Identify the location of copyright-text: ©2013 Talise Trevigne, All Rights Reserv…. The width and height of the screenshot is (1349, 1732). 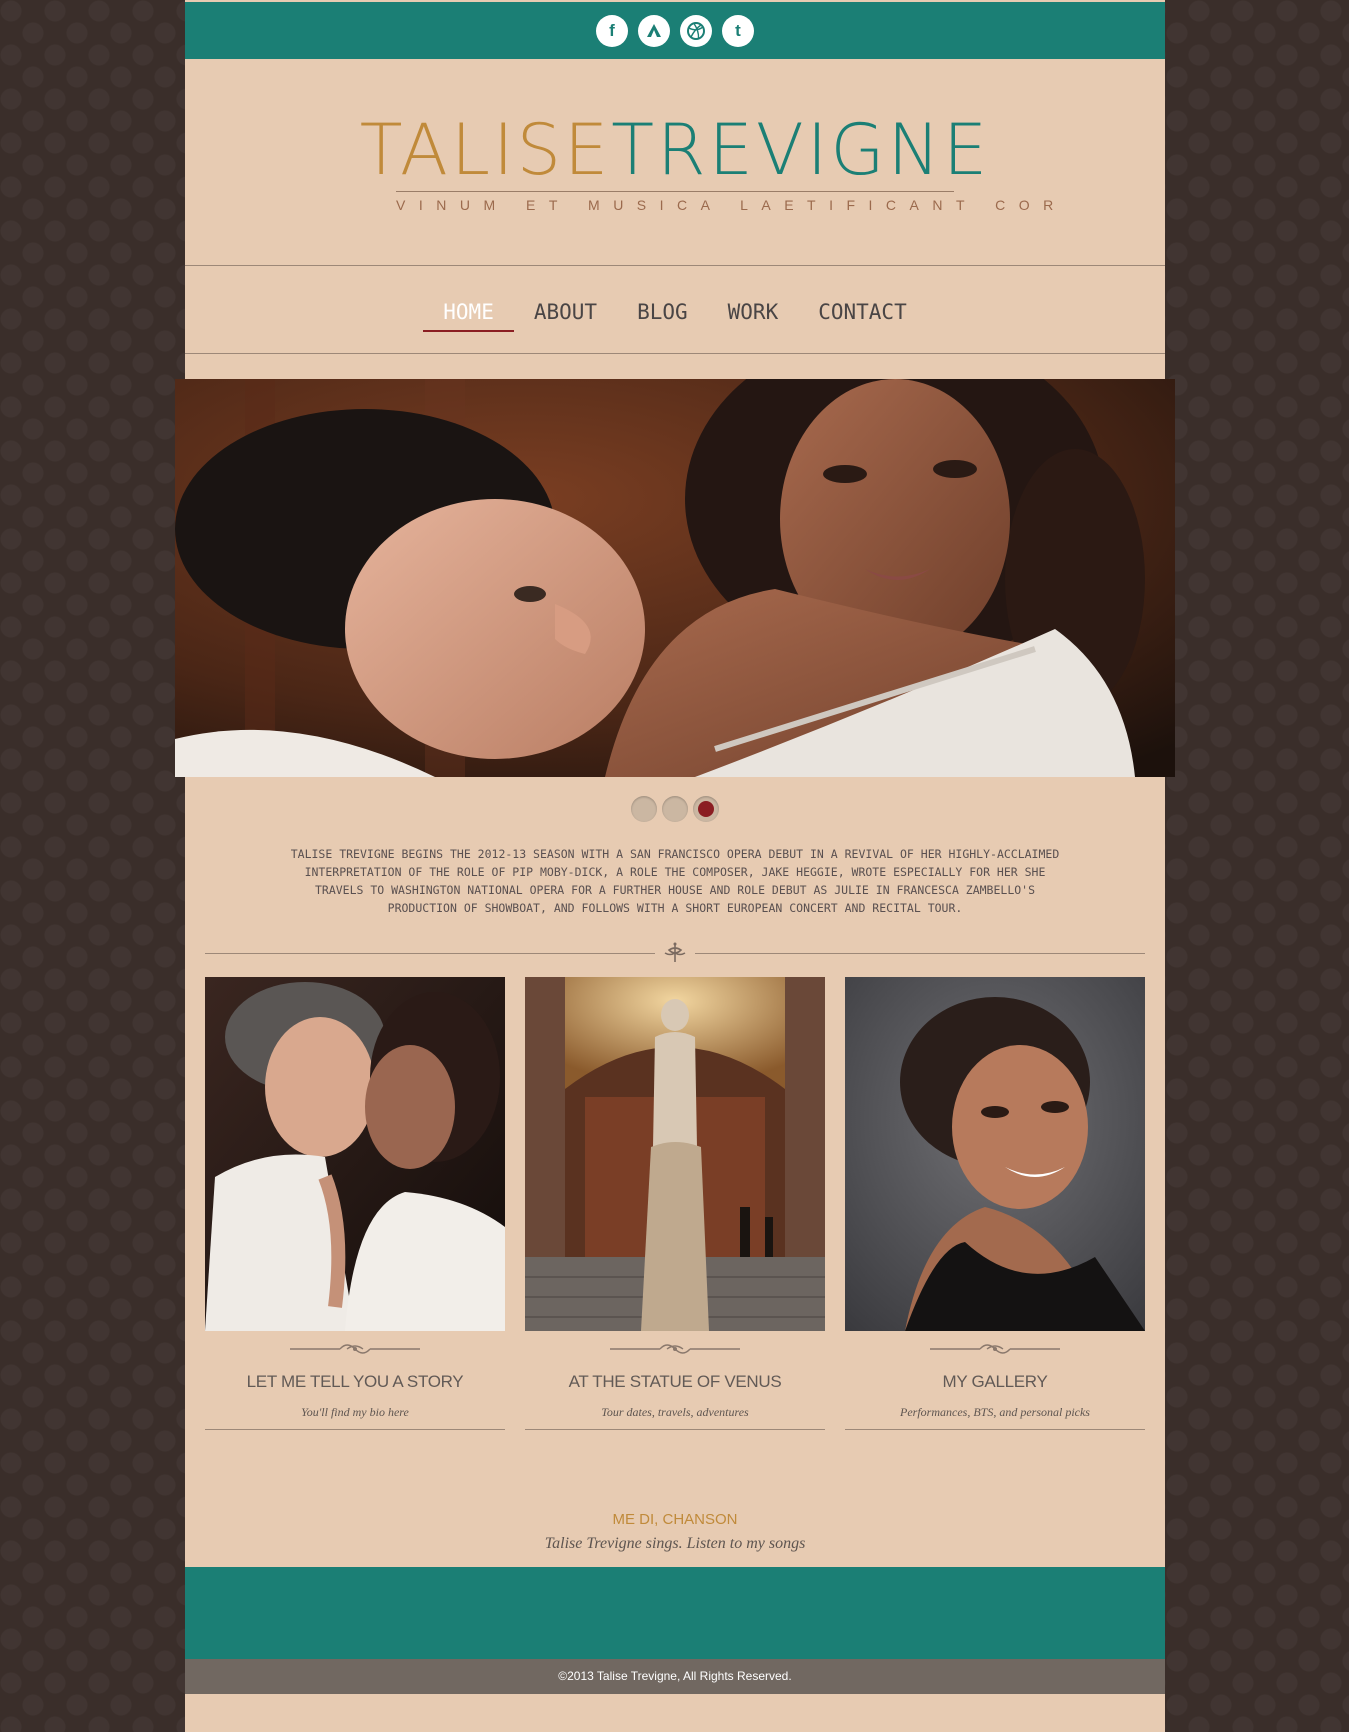
(675, 1676).